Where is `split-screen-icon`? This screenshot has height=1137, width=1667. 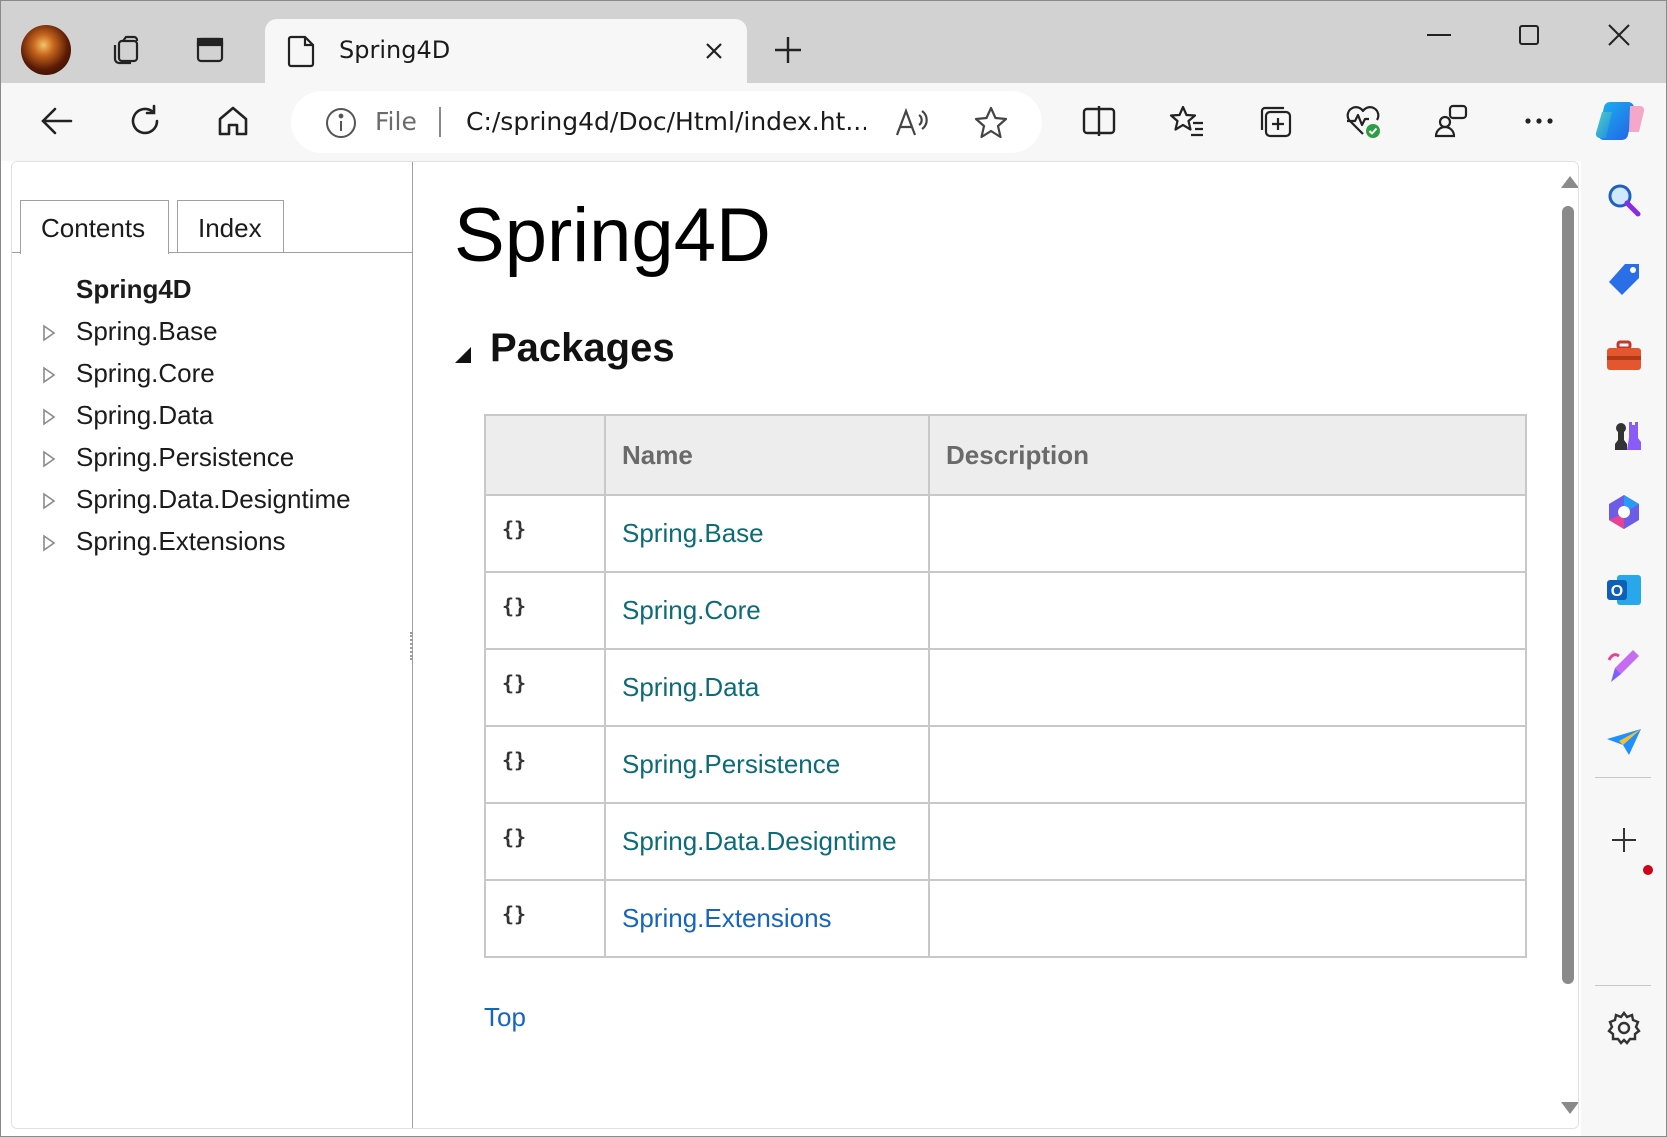
split-screen-icon is located at coordinates (1099, 121).